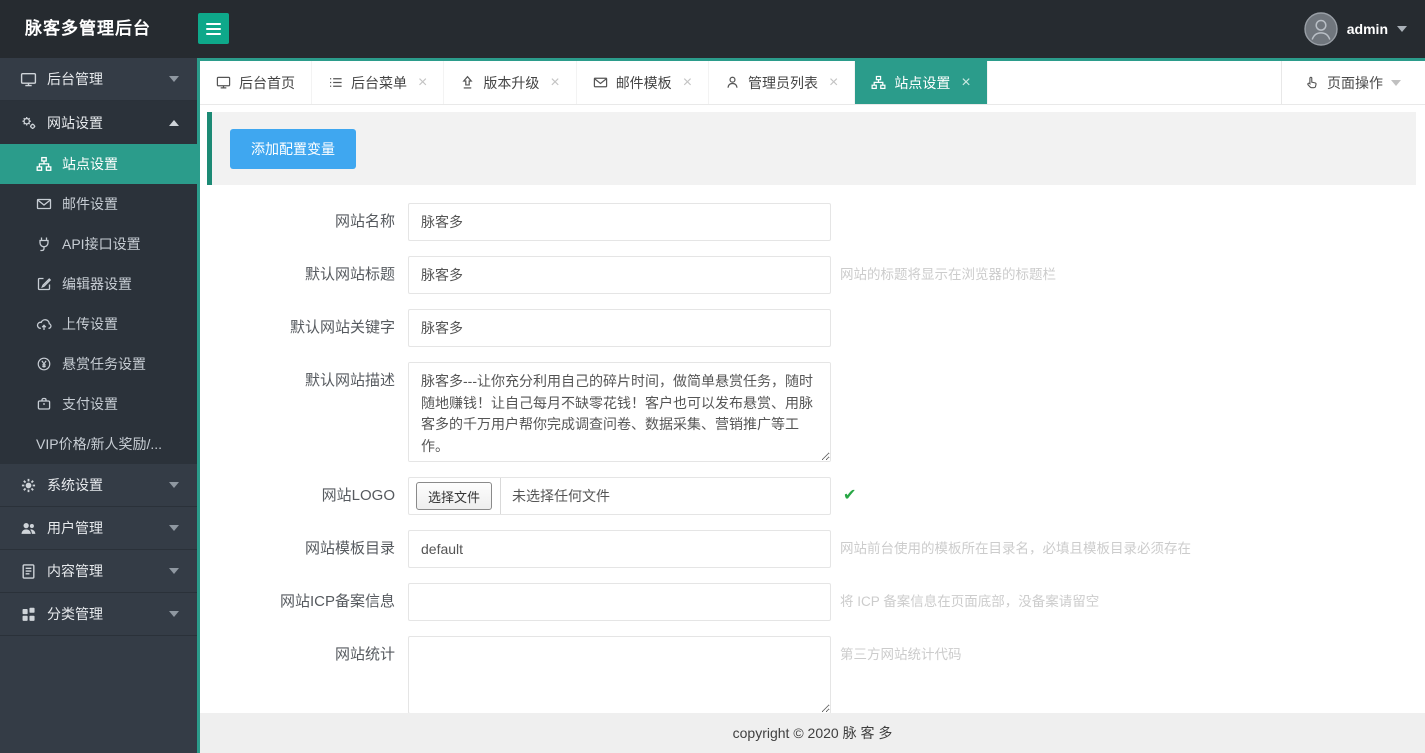  What do you see at coordinates (293, 148) in the screenshot?
I see `add-config-variable-button: 添加配置变量` at bounding box center [293, 148].